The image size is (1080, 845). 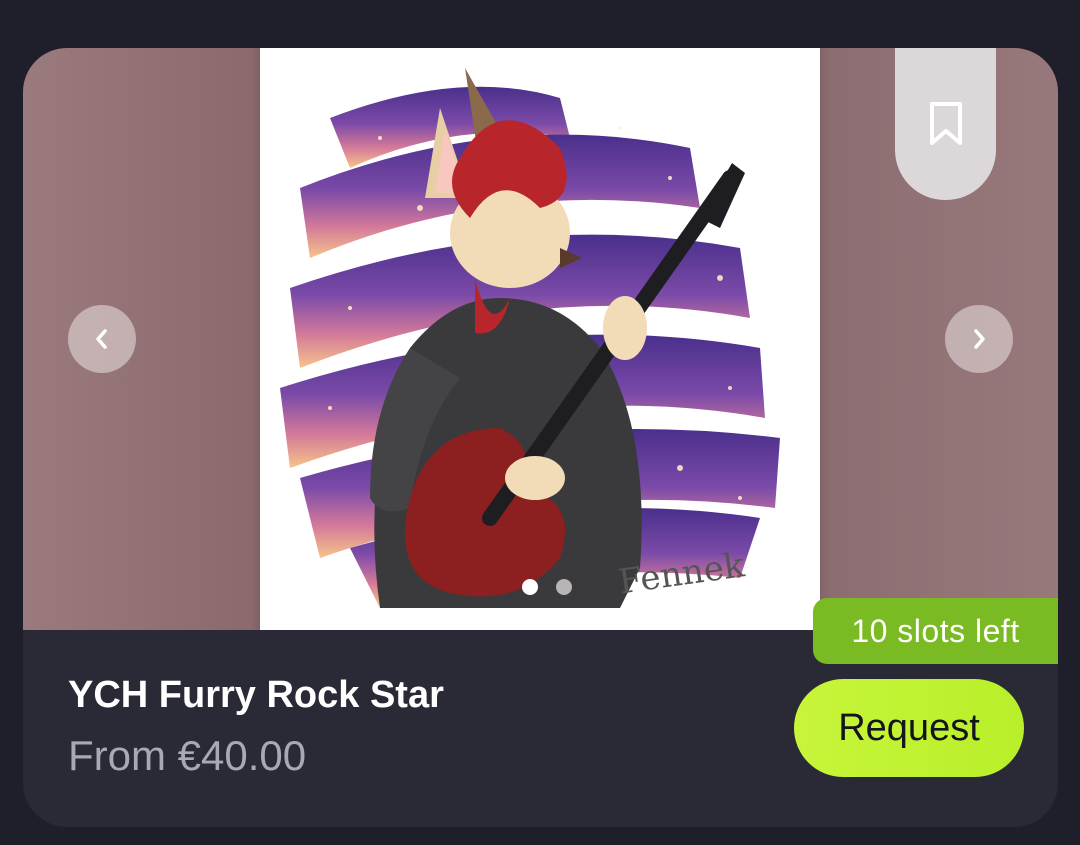 I want to click on gallery-pagination, so click(x=547, y=587).